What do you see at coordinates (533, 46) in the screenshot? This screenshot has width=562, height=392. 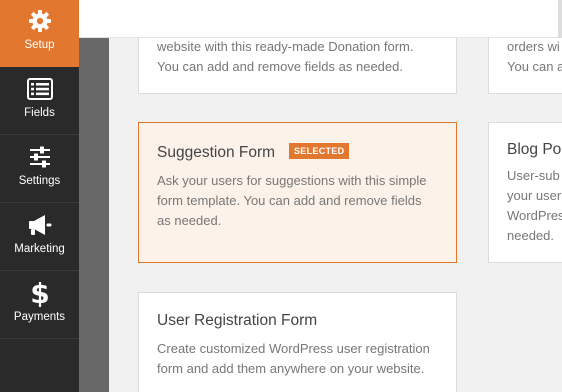 I see `template-desc: orders wi` at bounding box center [533, 46].